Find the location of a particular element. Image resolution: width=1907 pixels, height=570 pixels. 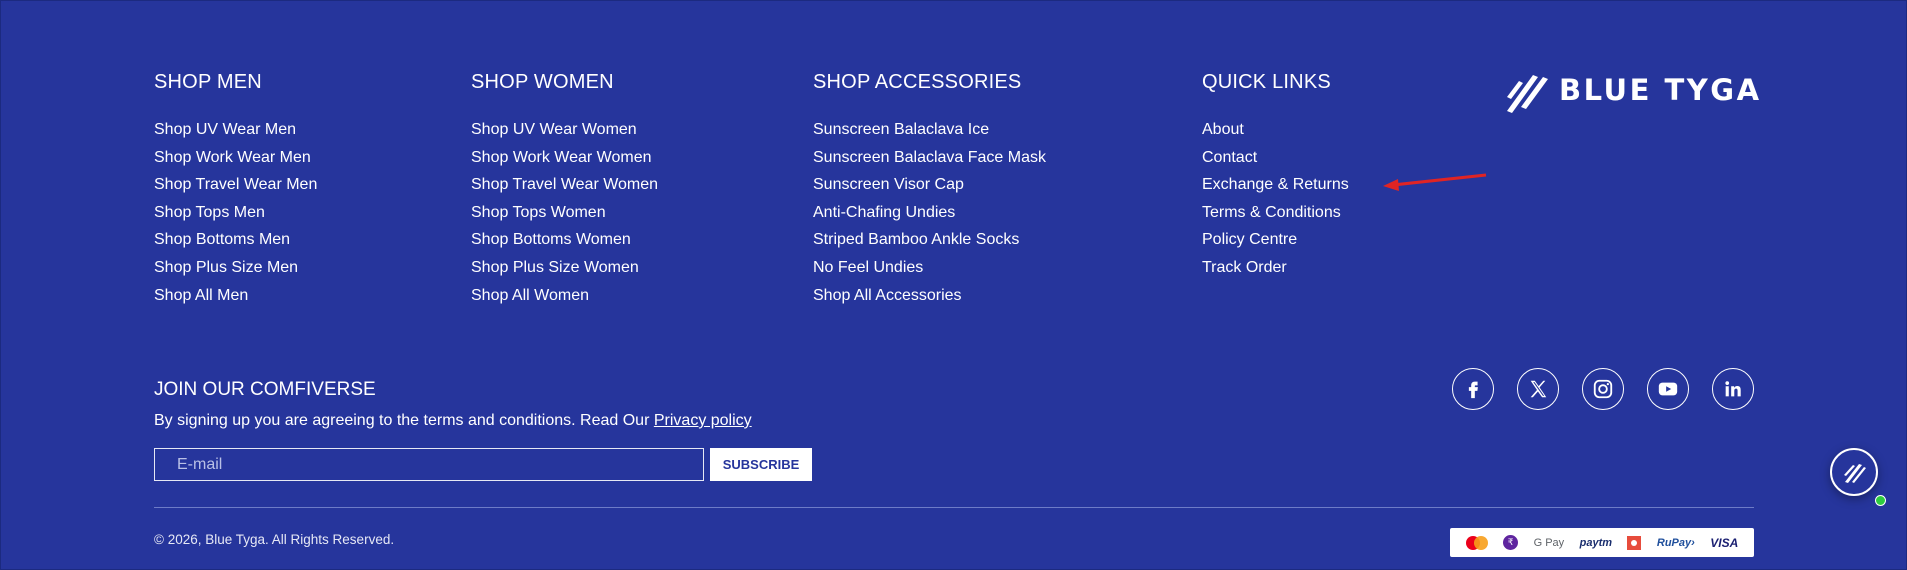

link-bottoms-women: Shop Bottoms Women is located at coordinates (551, 239).